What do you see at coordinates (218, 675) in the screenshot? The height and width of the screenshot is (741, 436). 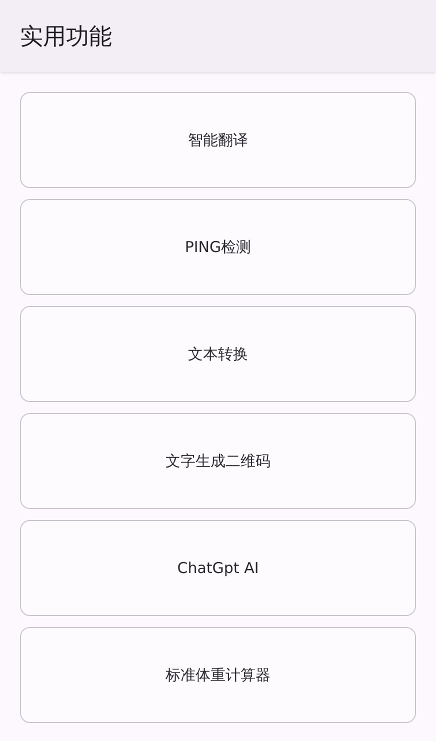 I see `feature-card: 标准体重计算器` at bounding box center [218, 675].